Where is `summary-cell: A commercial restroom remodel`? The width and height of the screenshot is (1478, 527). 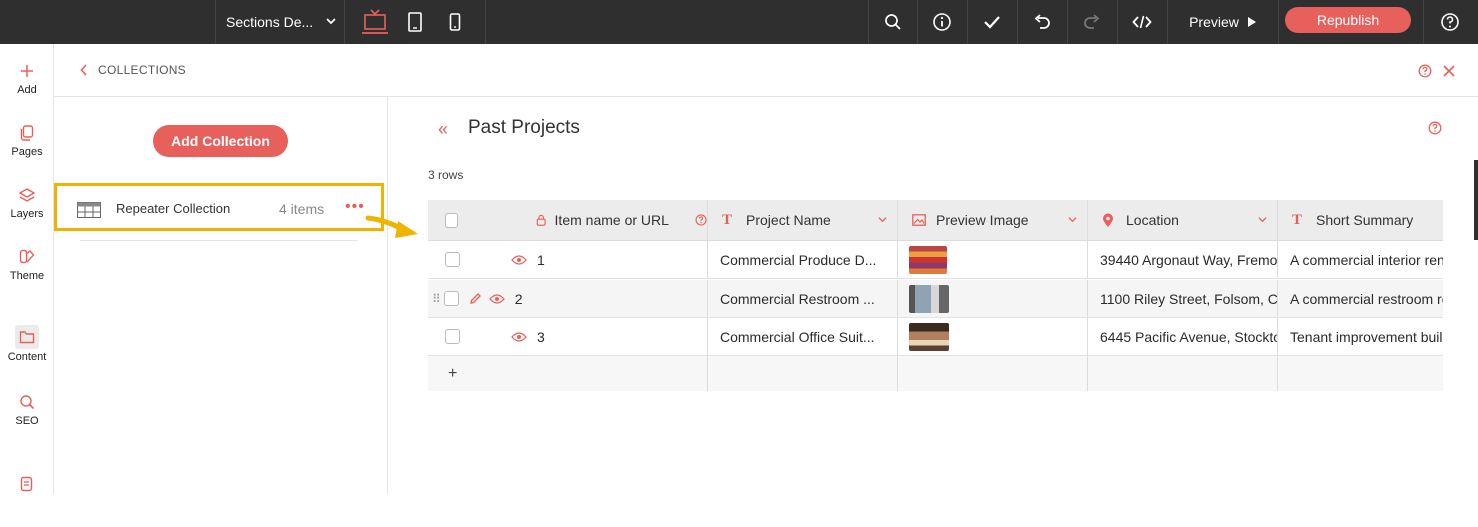 summary-cell: A commercial restroom remodel is located at coordinates (1360, 298).